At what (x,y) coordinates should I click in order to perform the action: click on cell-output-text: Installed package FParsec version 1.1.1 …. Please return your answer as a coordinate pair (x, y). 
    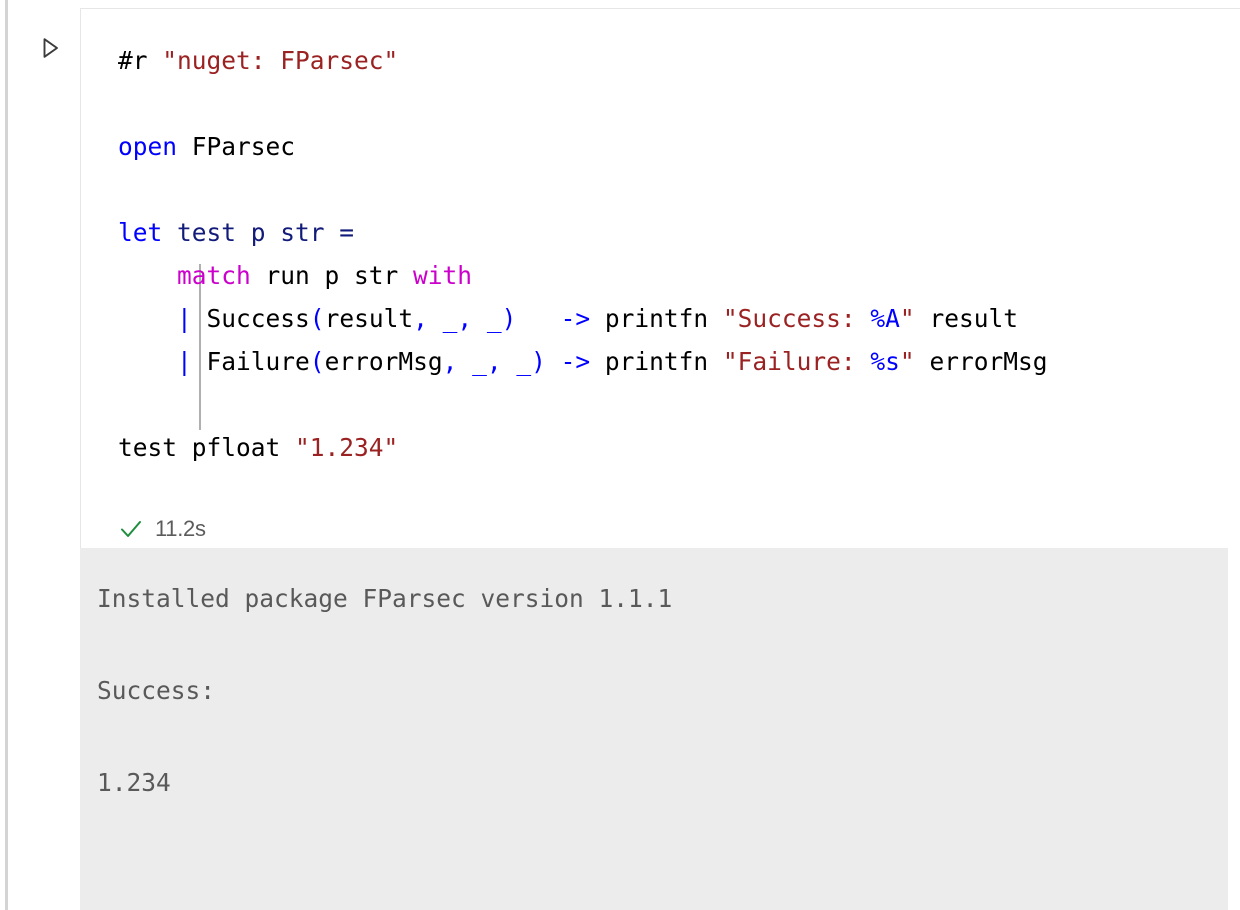
    Looking at the image, I should click on (384, 691).